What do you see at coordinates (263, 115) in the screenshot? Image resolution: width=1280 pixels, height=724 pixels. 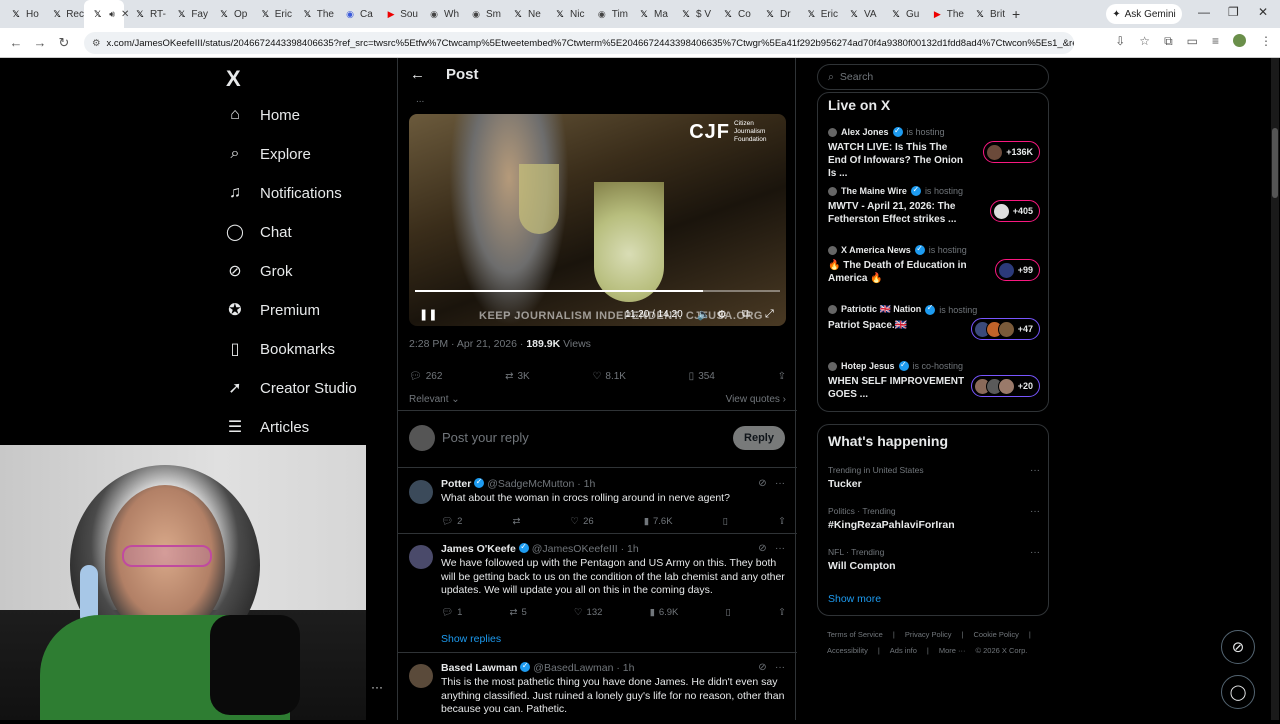 I see `sidebar-item-home: ⌂ Home` at bounding box center [263, 115].